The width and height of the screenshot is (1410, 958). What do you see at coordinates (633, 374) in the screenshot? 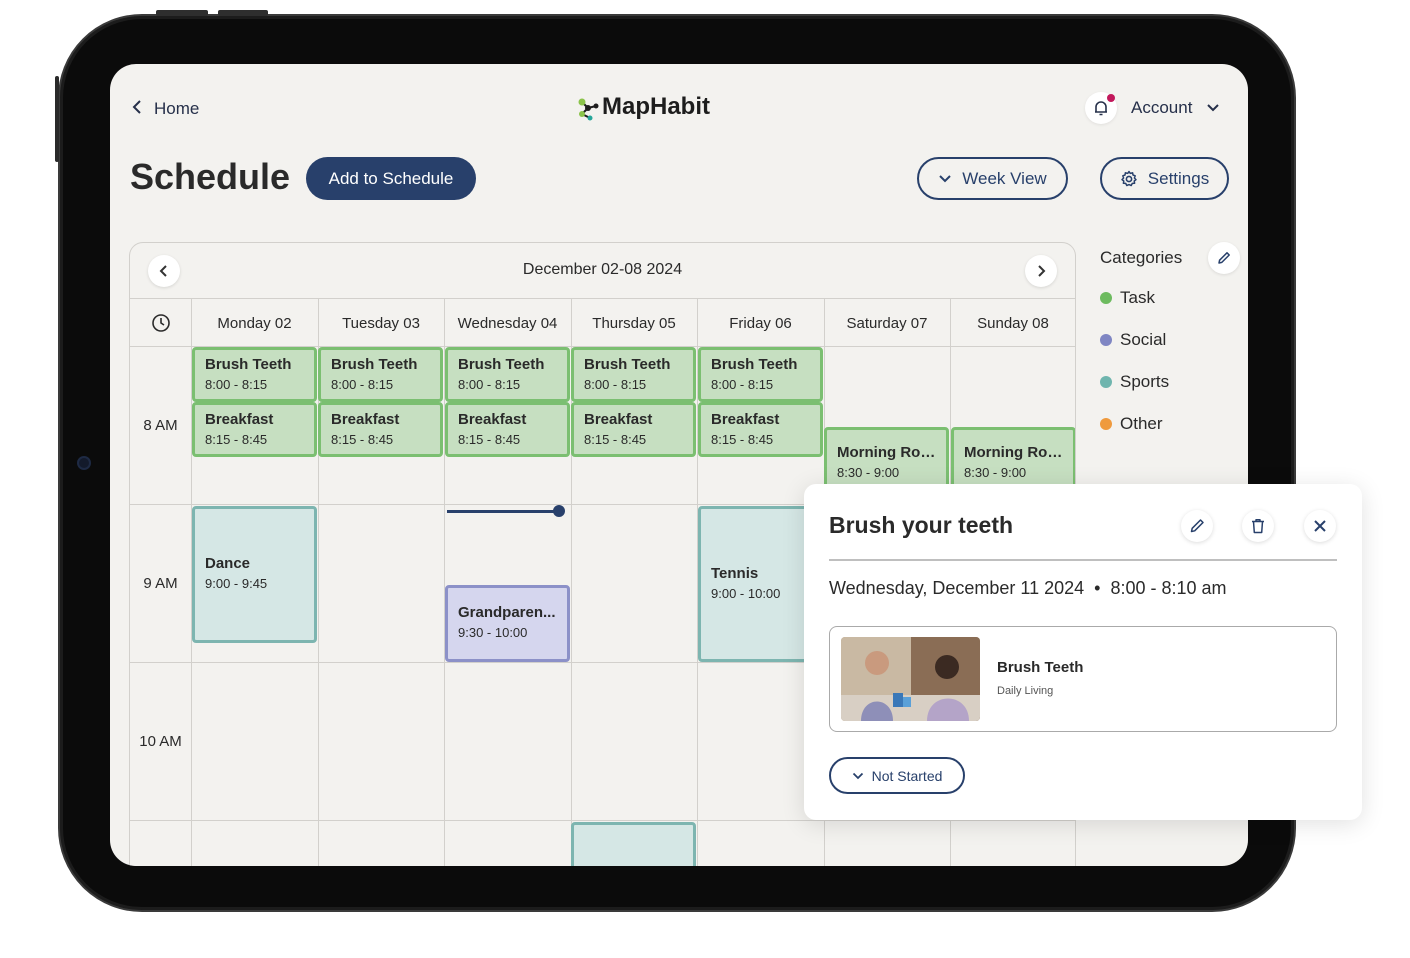
I see `event-brush-teeth-thursday: Brush Teeth 8:00 - 8:15` at bounding box center [633, 374].